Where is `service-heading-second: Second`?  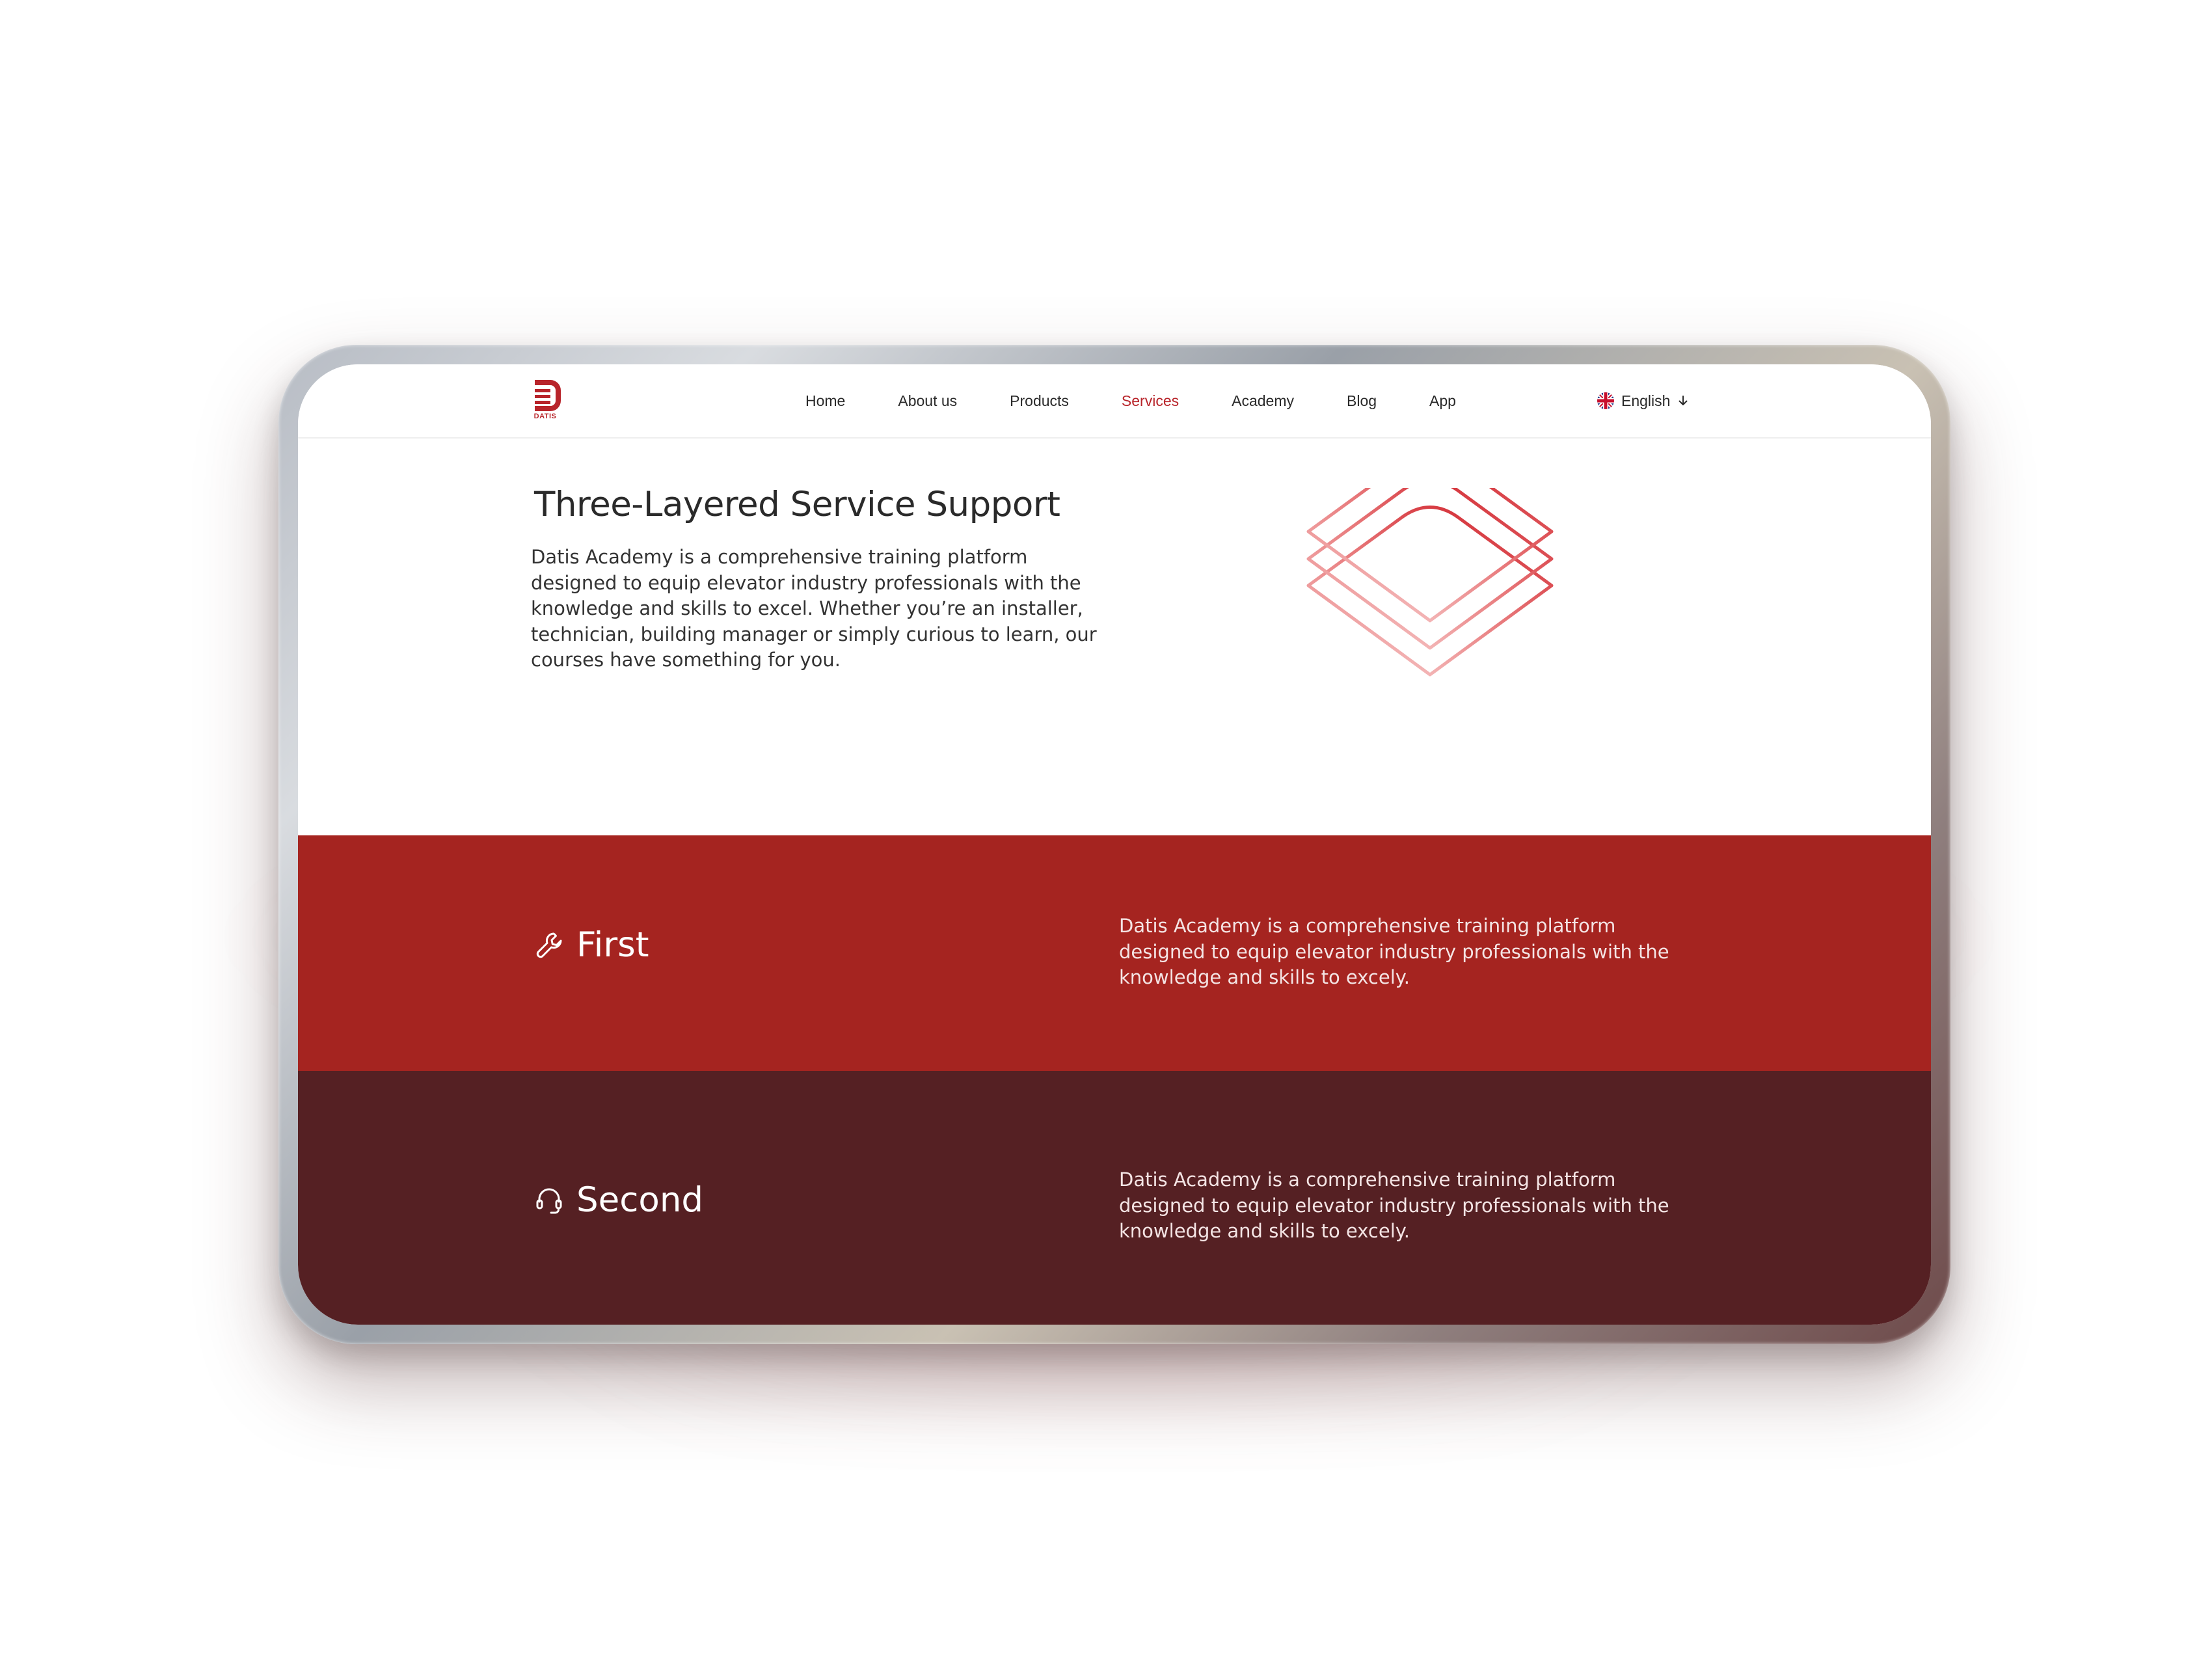 service-heading-second: Second is located at coordinates (618, 1200).